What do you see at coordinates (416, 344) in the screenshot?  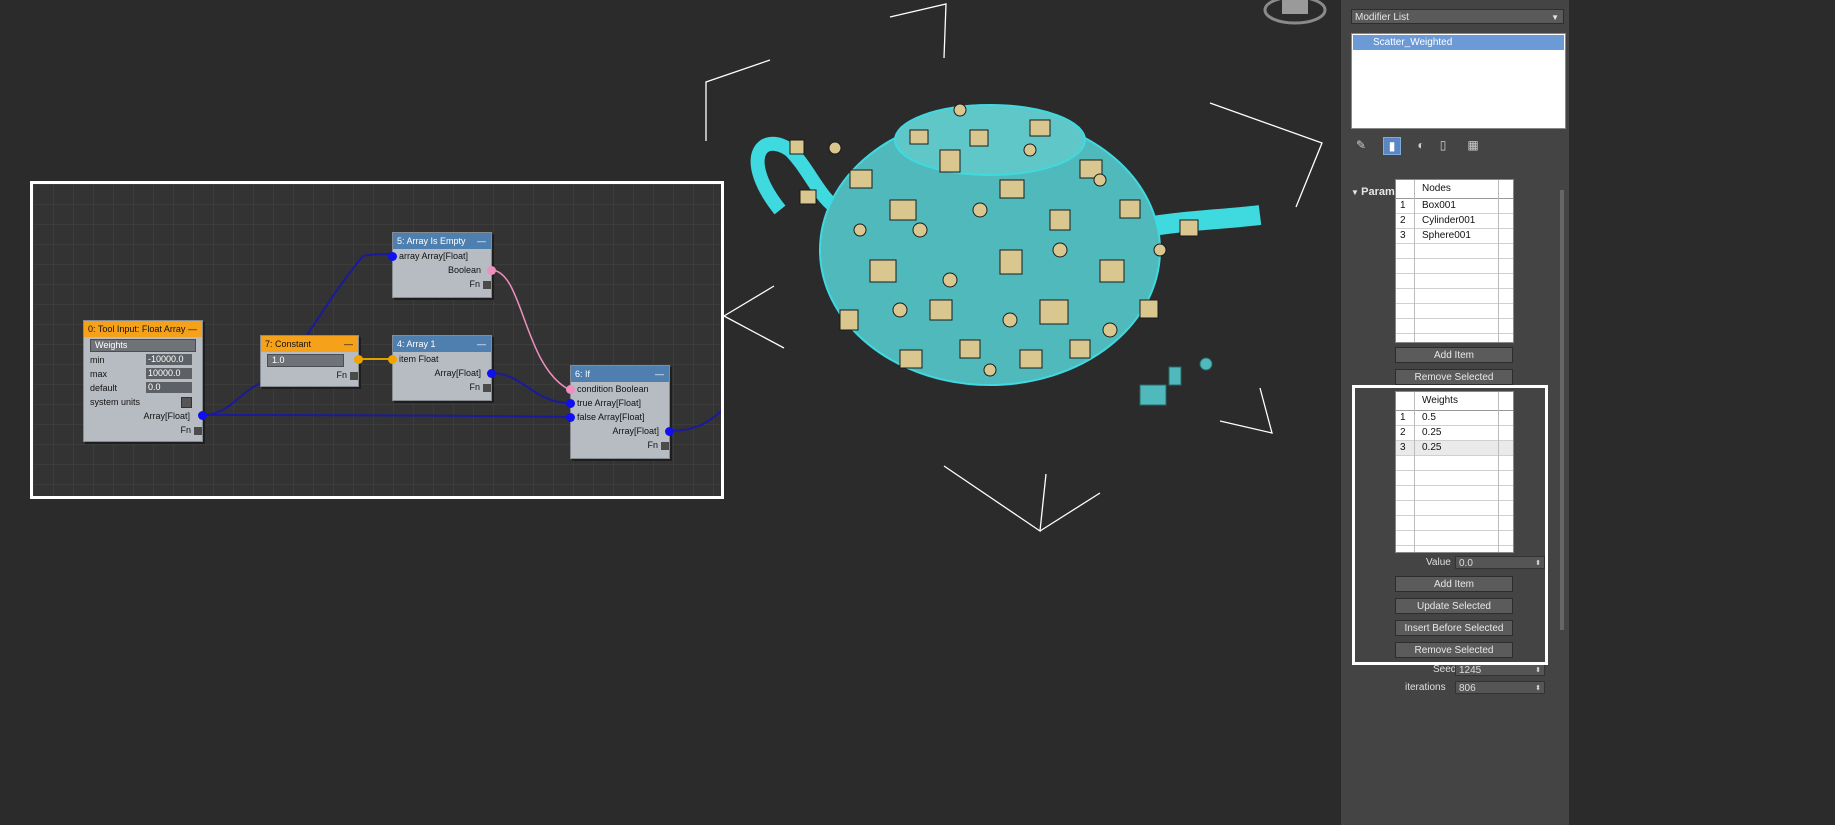 I see `node-title: 4: Array 1` at bounding box center [416, 344].